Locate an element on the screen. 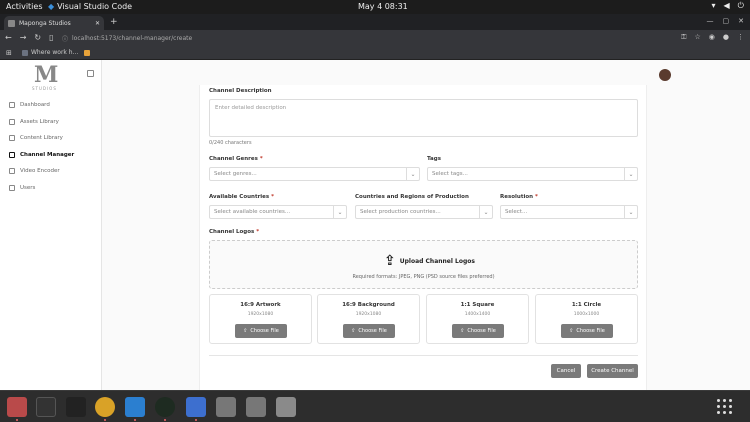 This screenshot has width=750, height=422. vscode-icon: ◆ is located at coordinates (51, 6).